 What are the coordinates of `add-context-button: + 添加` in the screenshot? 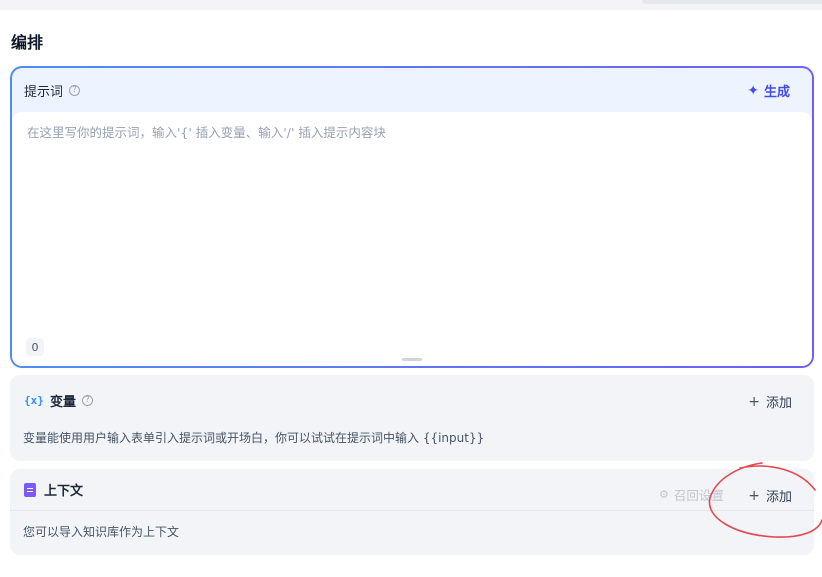 It's located at (770, 496).